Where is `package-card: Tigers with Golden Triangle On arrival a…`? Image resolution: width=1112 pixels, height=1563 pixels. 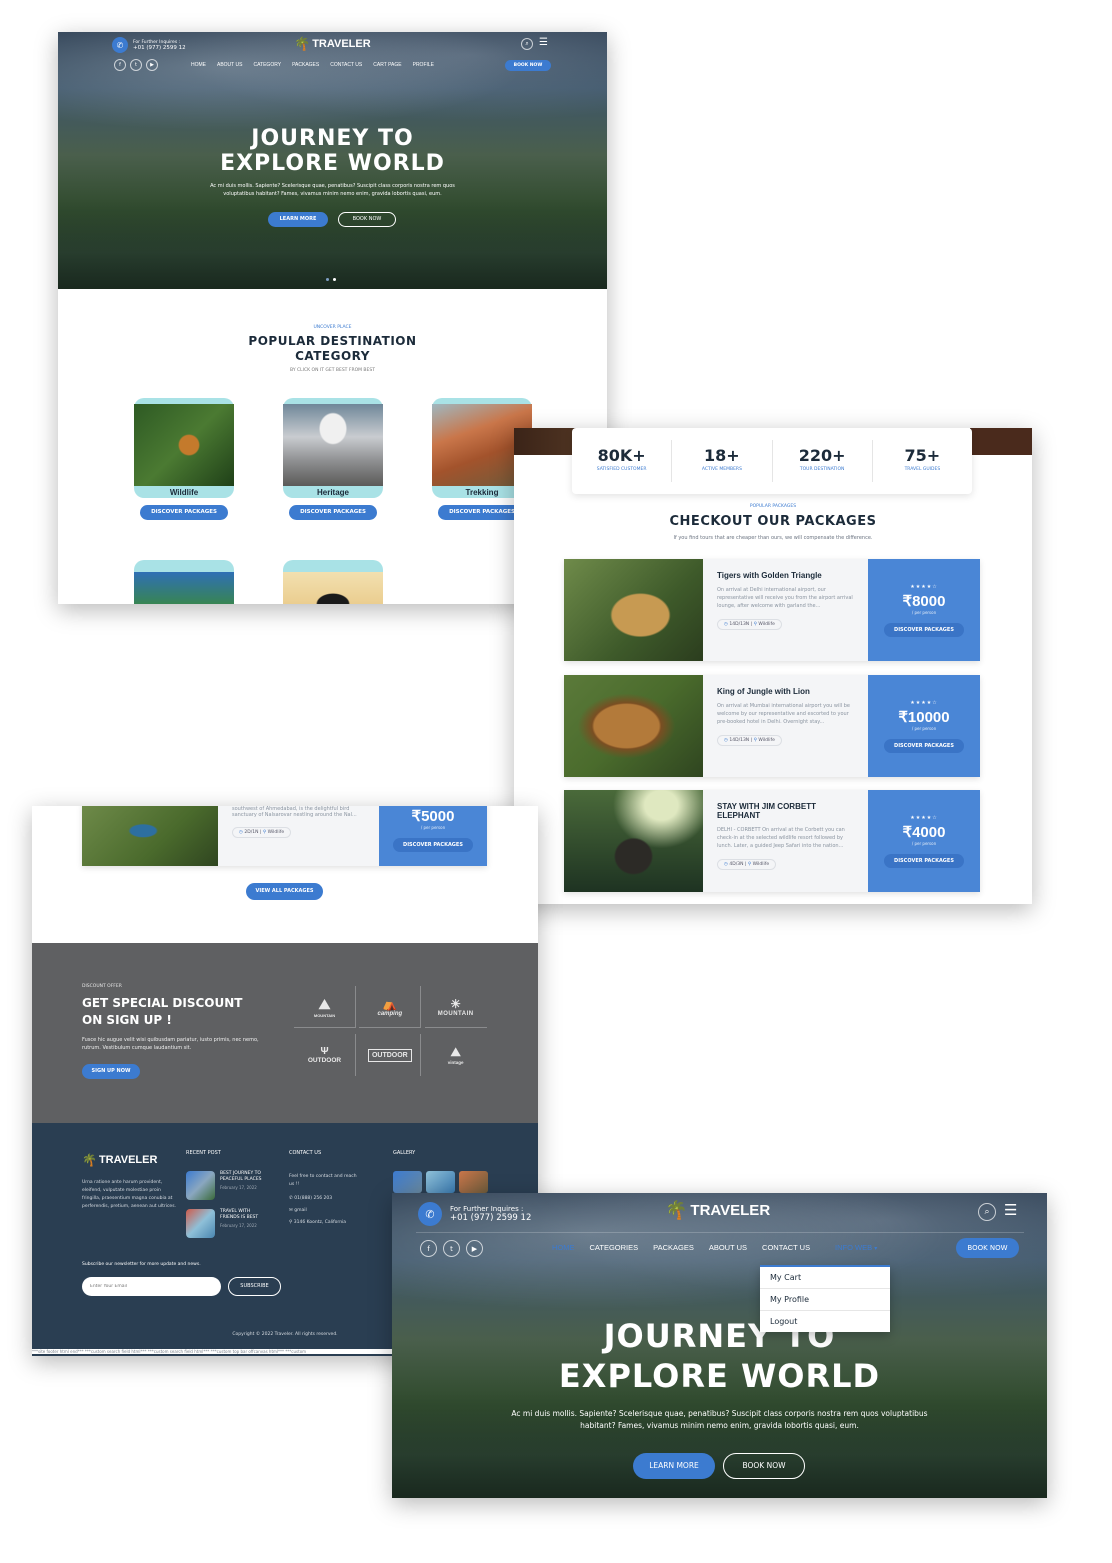 package-card: Tigers with Golden Triangle On arrival a… is located at coordinates (772, 610).